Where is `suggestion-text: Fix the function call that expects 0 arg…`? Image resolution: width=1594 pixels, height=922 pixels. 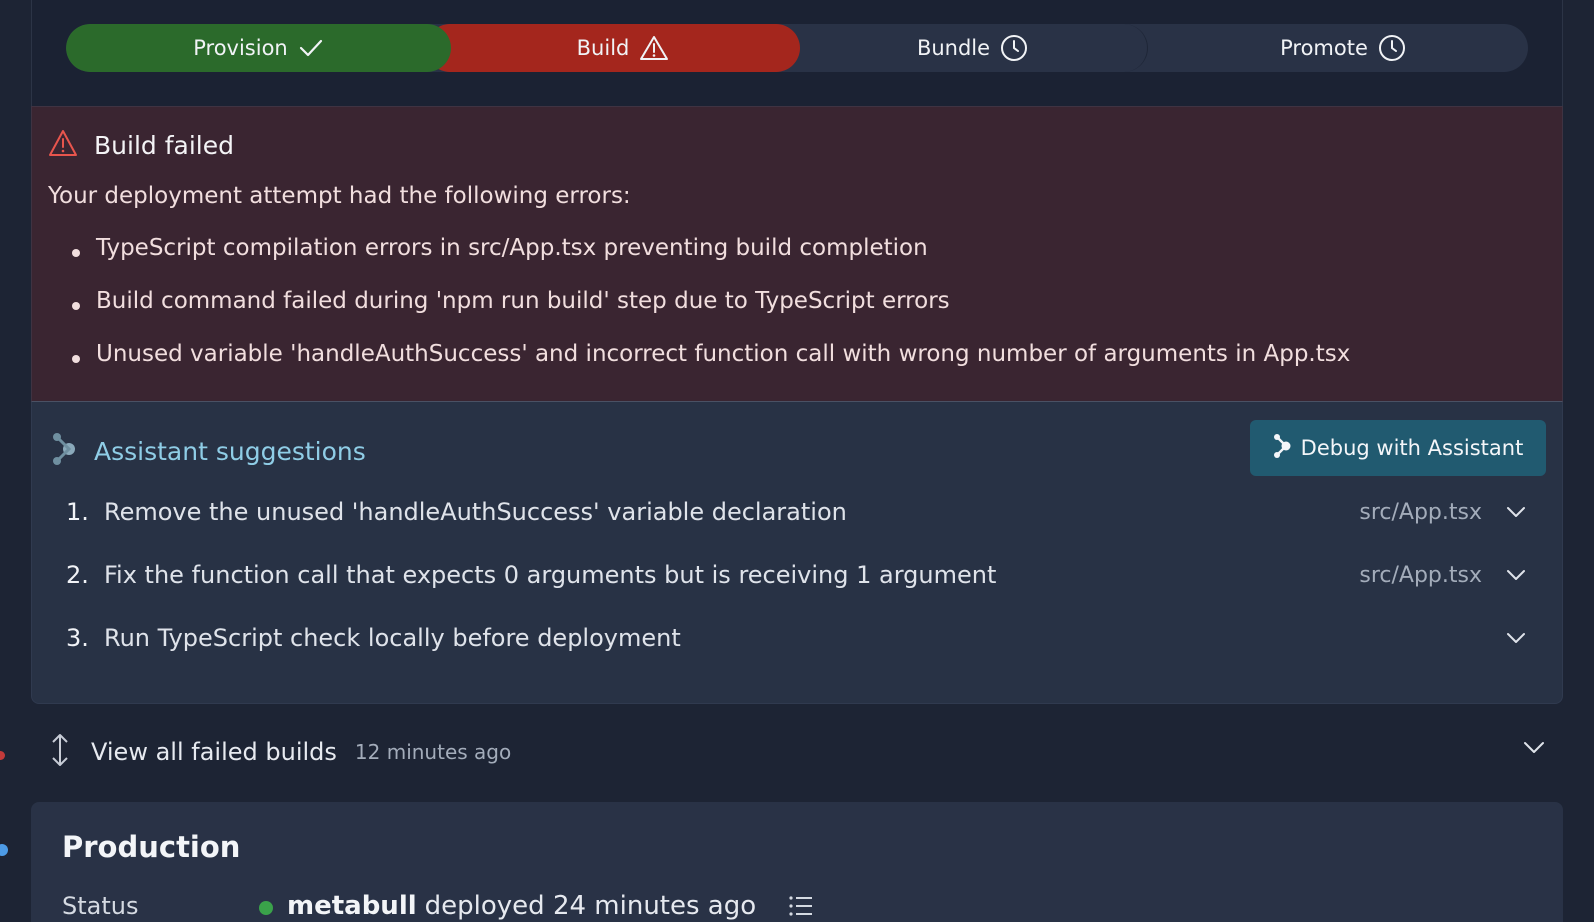 suggestion-text: Fix the function call that expects 0 arg… is located at coordinates (550, 575).